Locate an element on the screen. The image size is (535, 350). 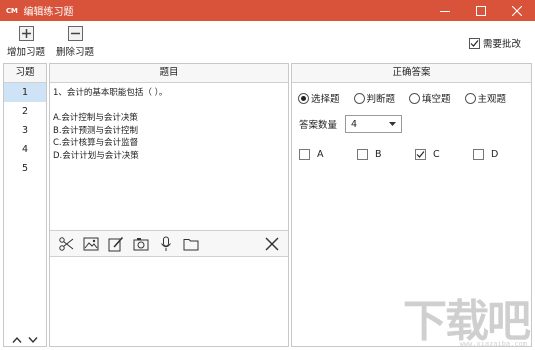
camera-icon is located at coordinates (141, 243).